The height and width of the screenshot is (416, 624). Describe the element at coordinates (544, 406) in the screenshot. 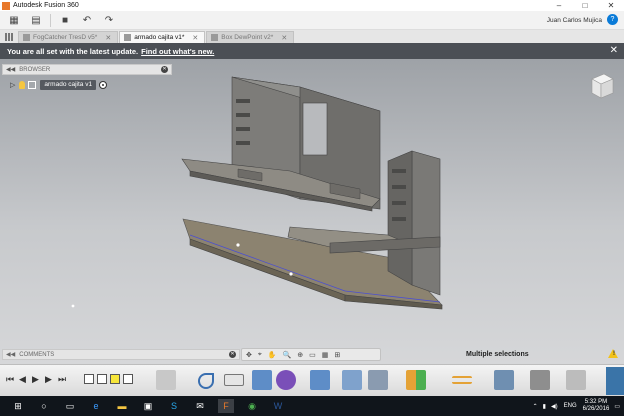

I see `network-icon: ▮` at that location.